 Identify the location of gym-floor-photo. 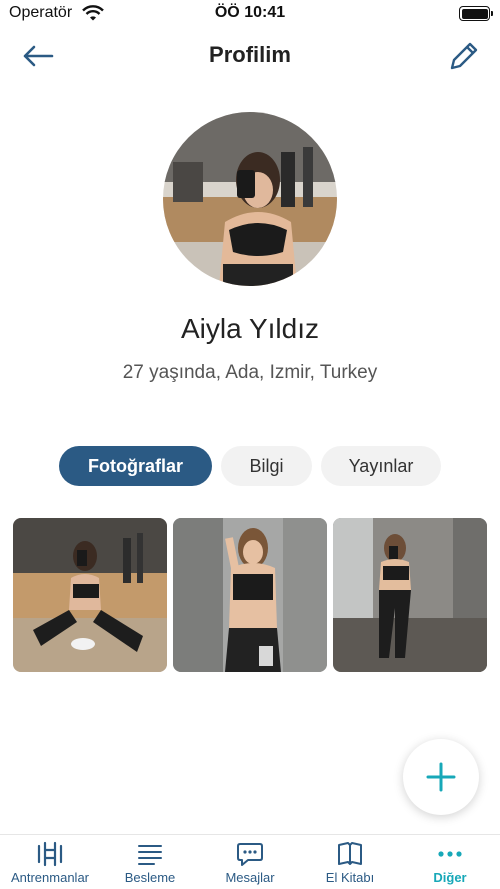
(90, 595).